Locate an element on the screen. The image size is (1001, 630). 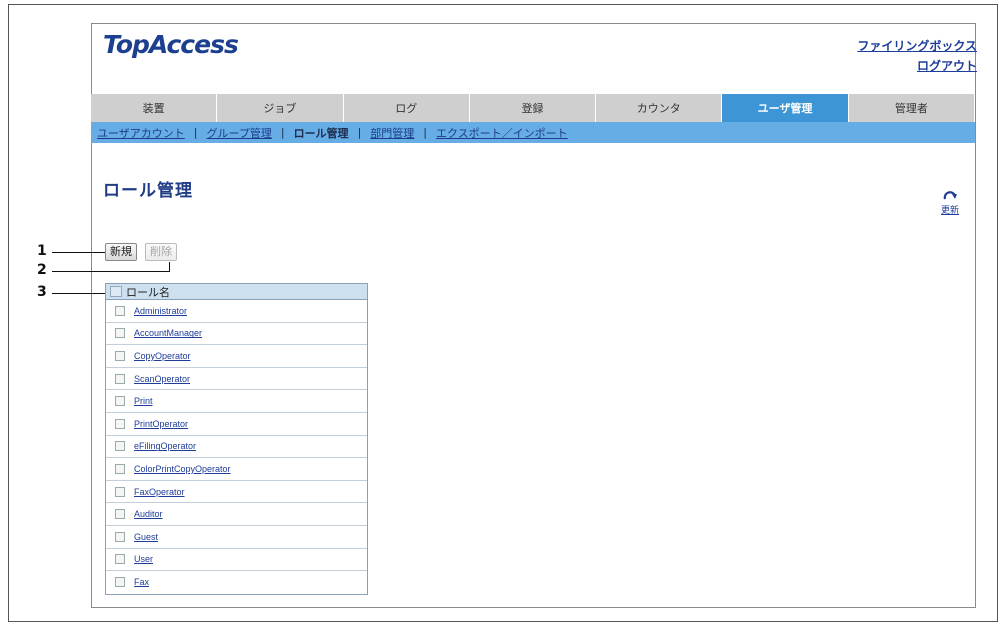
new-button: 新規 is located at coordinates (121, 252).